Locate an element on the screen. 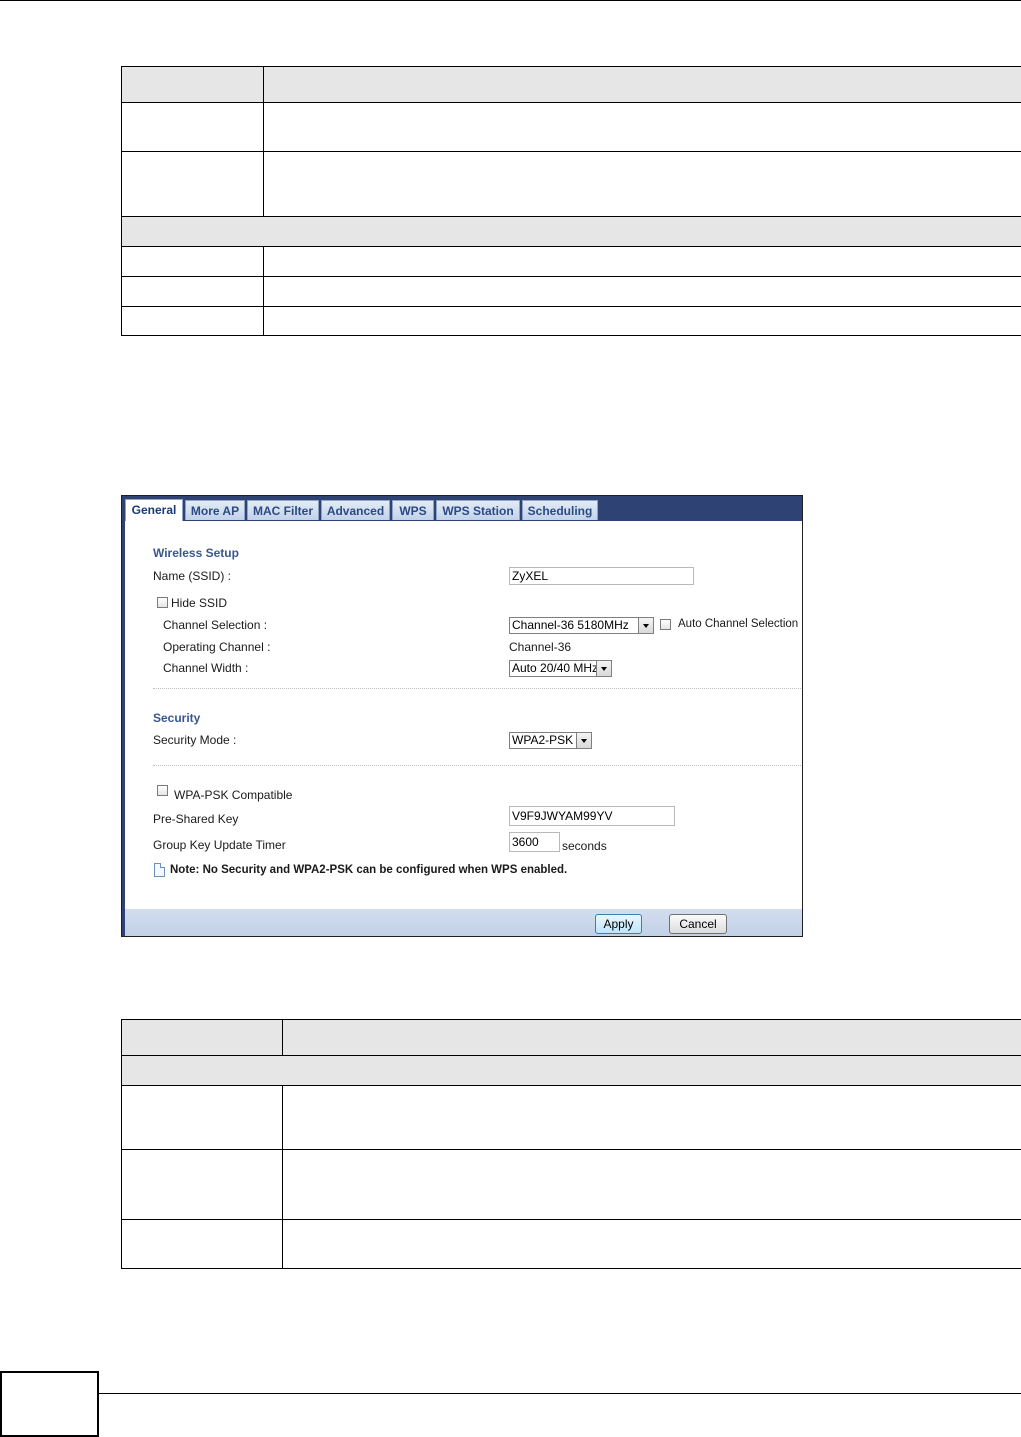  tab-advanced: Advanced is located at coordinates (355, 510).